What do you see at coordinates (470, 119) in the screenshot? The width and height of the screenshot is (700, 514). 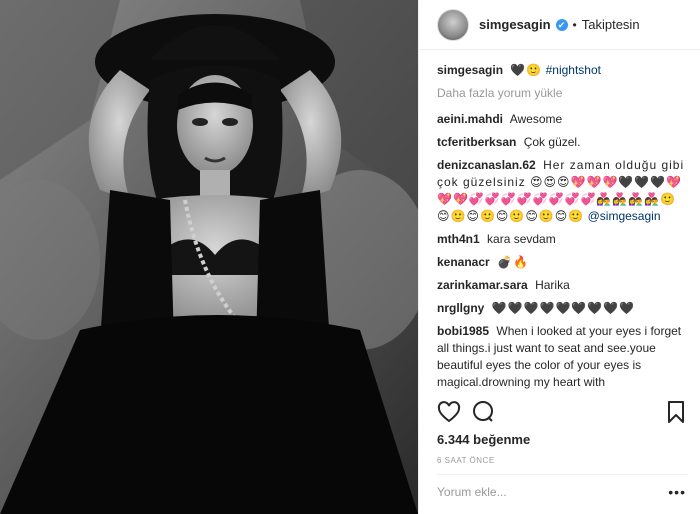 I see `comment-username: aeini.mahdi` at bounding box center [470, 119].